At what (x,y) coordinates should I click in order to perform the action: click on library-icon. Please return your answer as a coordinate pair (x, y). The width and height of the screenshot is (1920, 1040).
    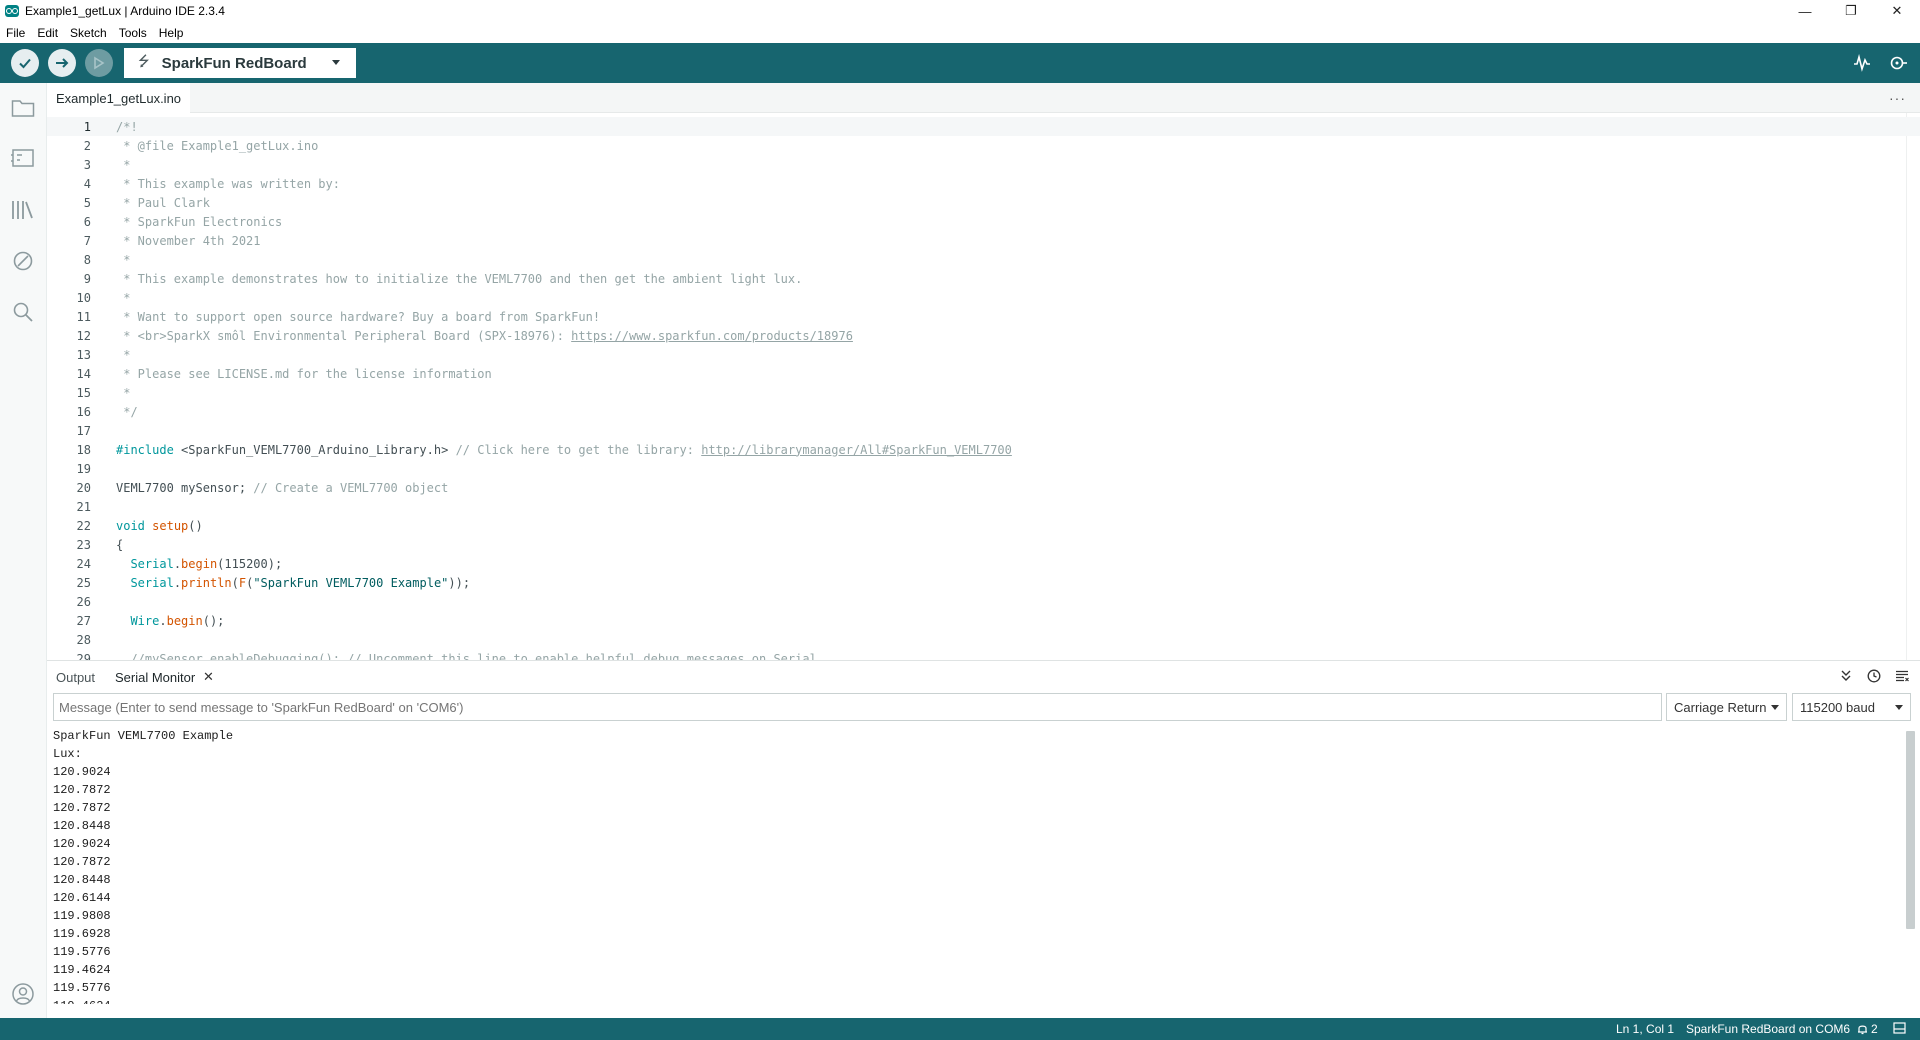
    Looking at the image, I should click on (22, 210).